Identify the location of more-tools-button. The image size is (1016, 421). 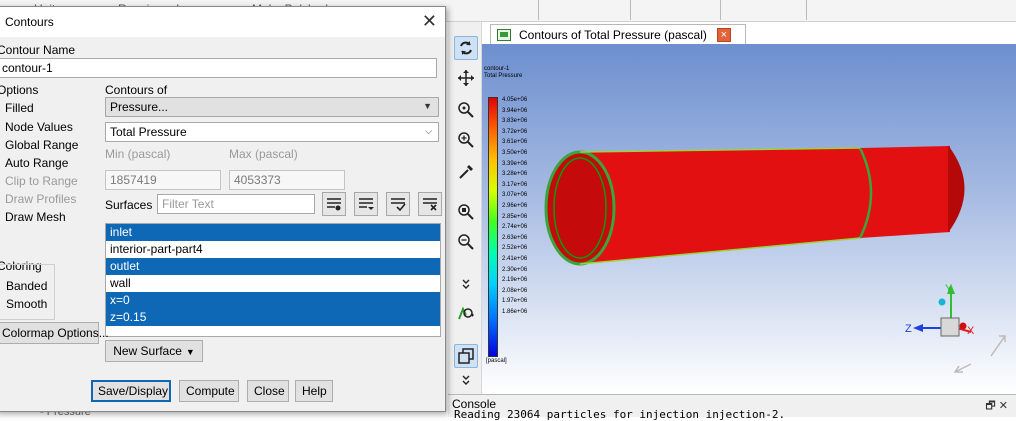
(466, 284).